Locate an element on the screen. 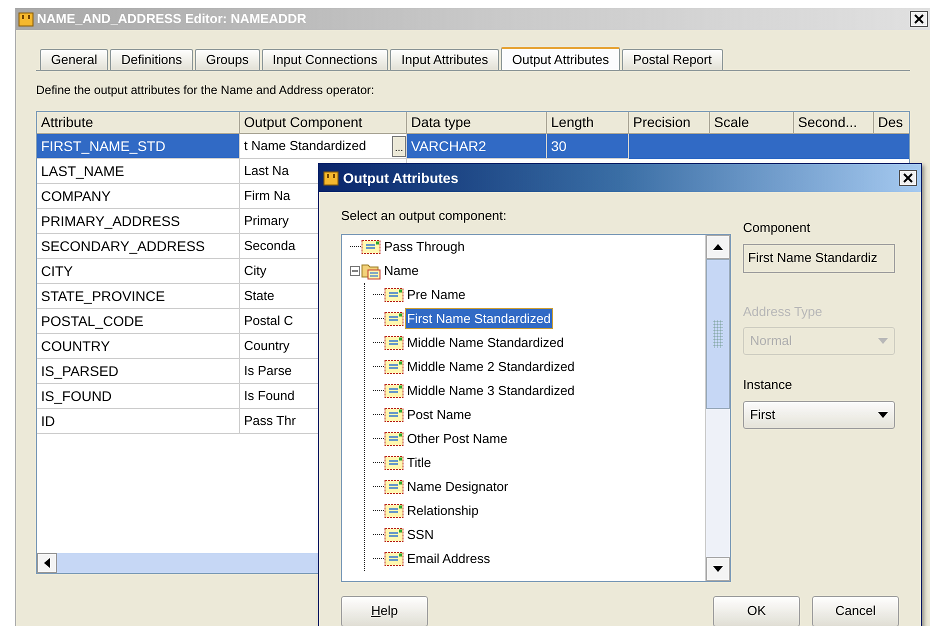  component-label: Component is located at coordinates (777, 228).